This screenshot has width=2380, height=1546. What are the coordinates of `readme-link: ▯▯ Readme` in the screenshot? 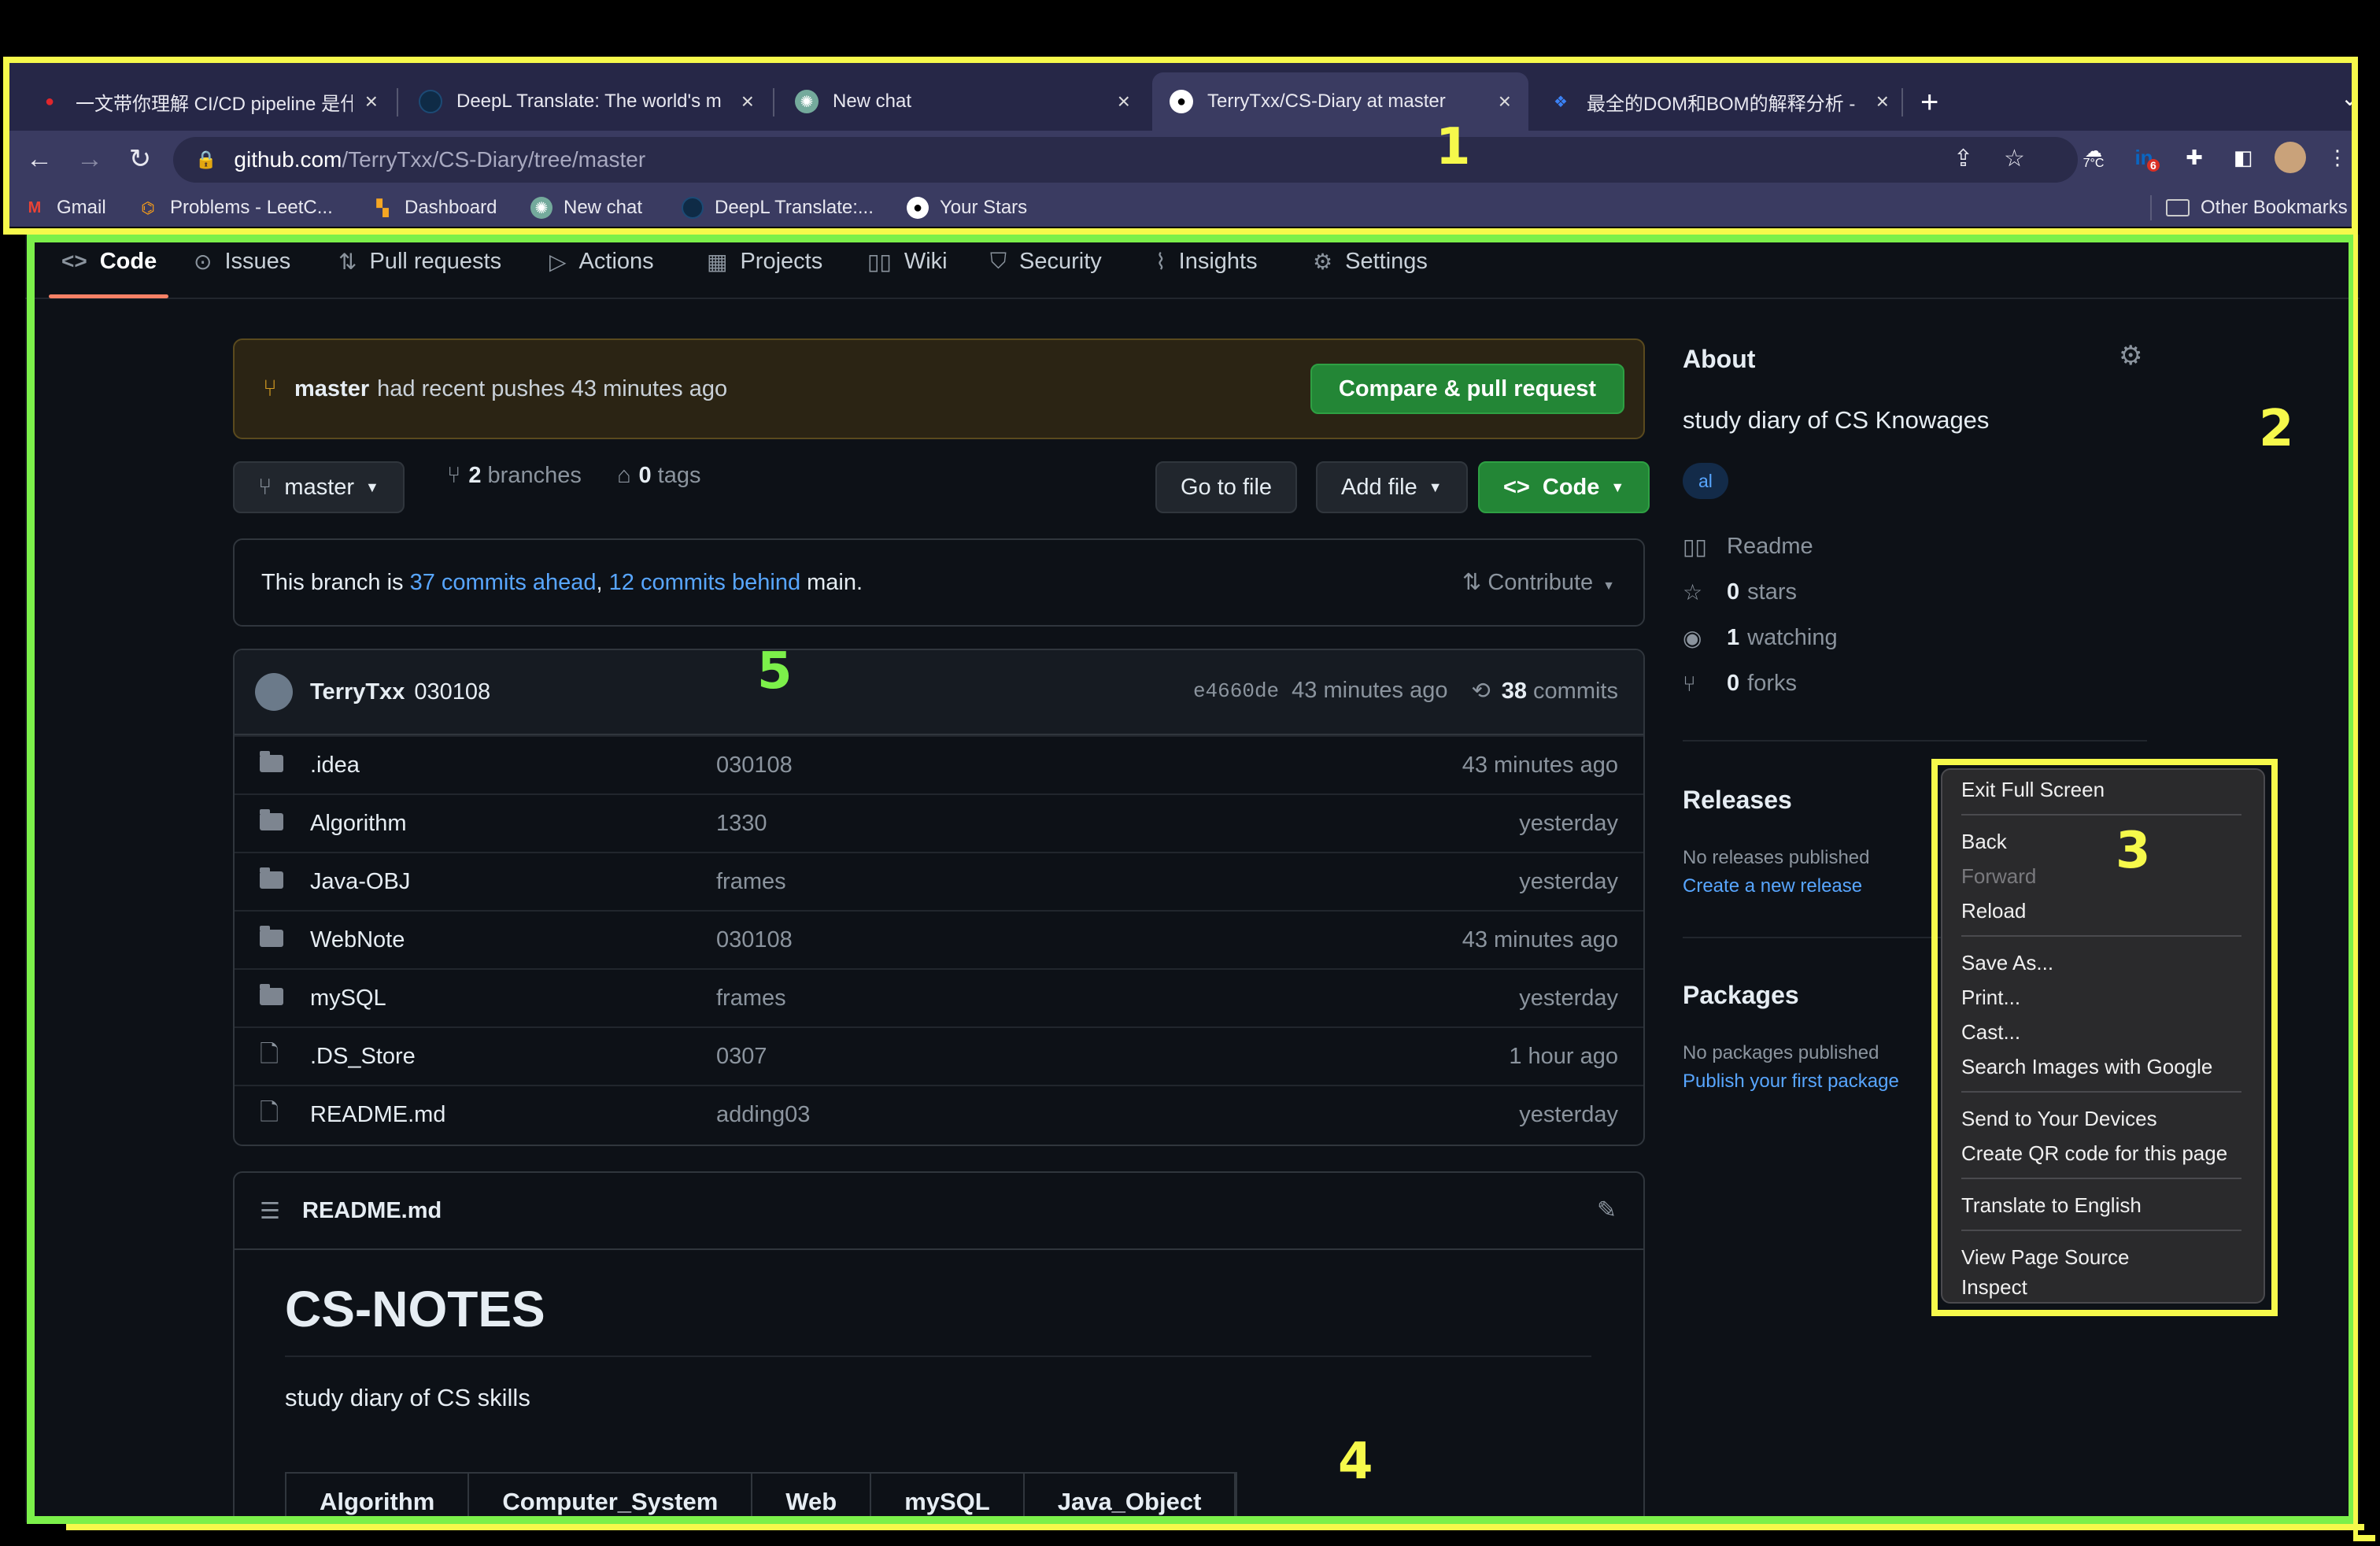 It's located at (1748, 547).